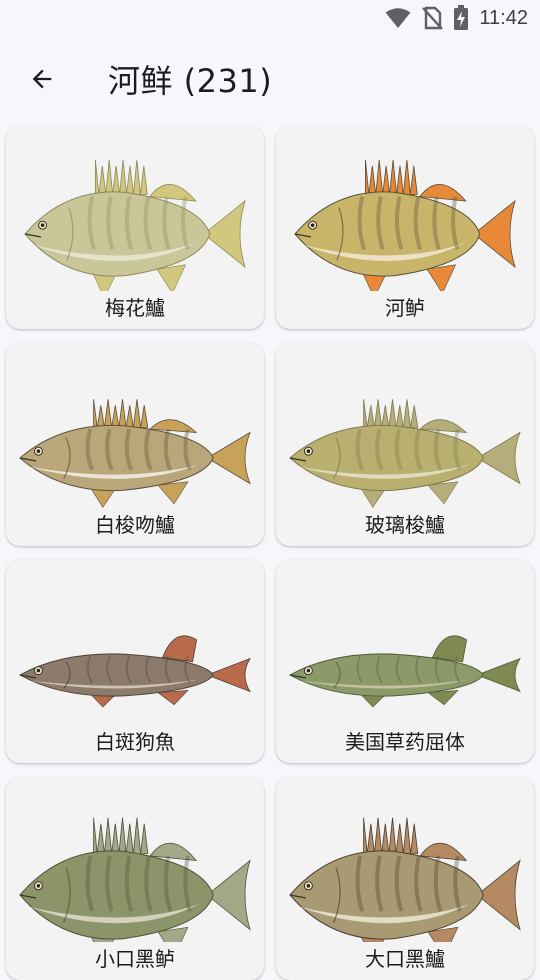 This screenshot has height=980, width=540. I want to click on fish-name: 河鲈, so click(405, 308).